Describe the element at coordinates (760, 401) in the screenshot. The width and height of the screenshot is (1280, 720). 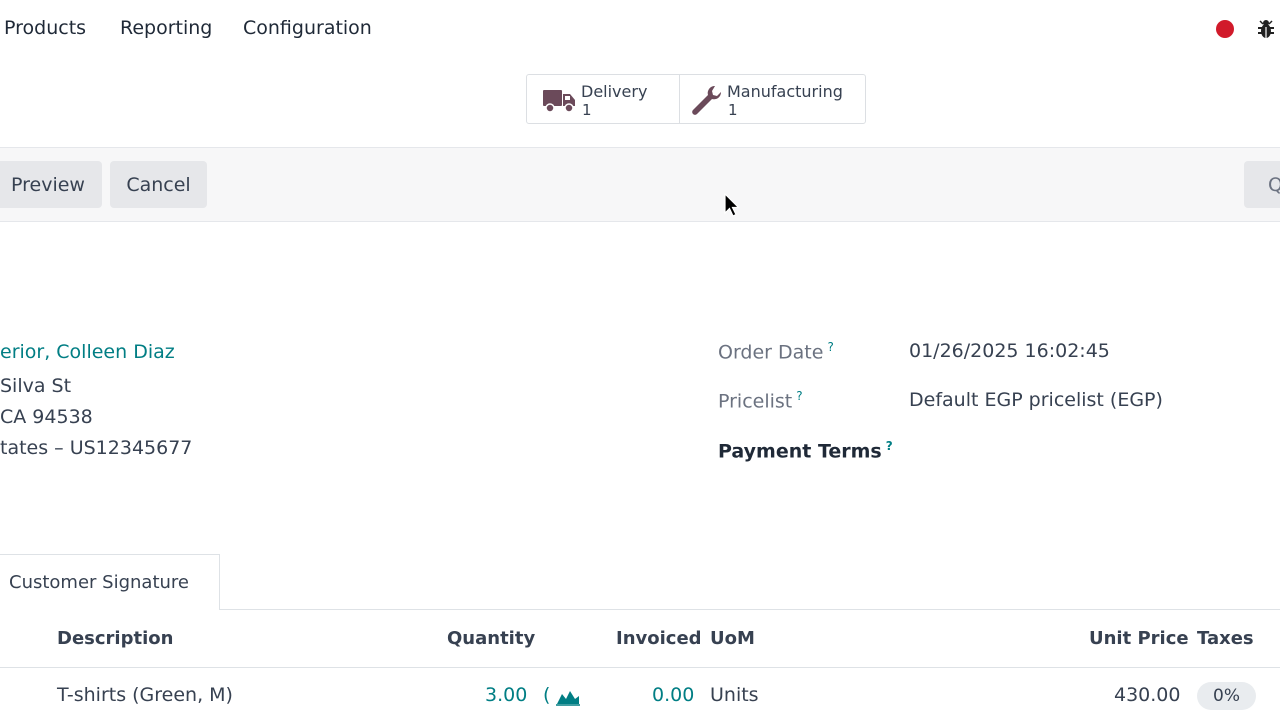
I see `pricelist-label: Pricelist?` at that location.